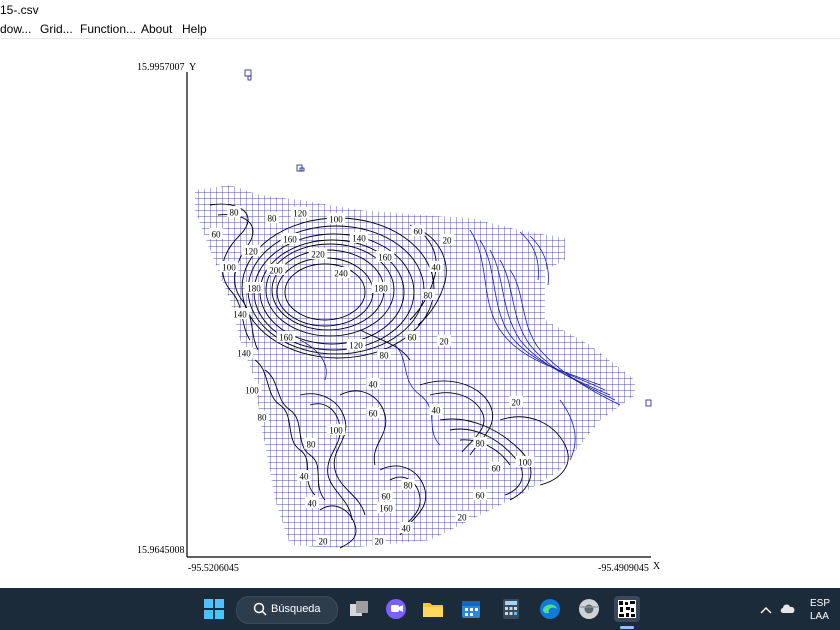  What do you see at coordinates (194, 29) in the screenshot?
I see `menu-help: Help` at bounding box center [194, 29].